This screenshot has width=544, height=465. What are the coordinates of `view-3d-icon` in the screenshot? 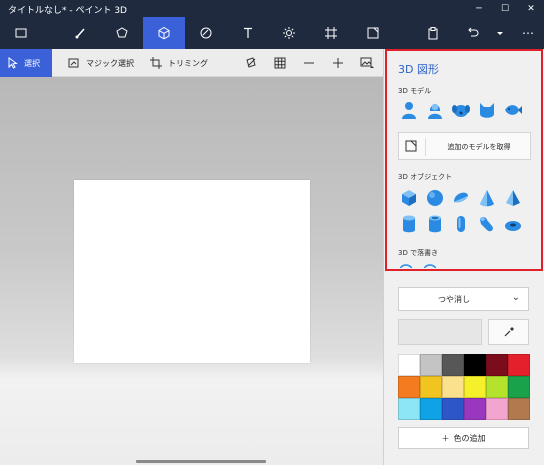 It's located at (251, 62).